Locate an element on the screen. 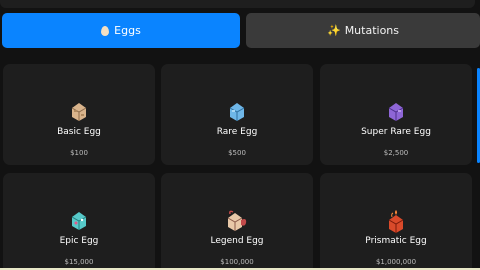 The height and width of the screenshot is (270, 480). tab-eggs: Eggs is located at coordinates (121, 30).